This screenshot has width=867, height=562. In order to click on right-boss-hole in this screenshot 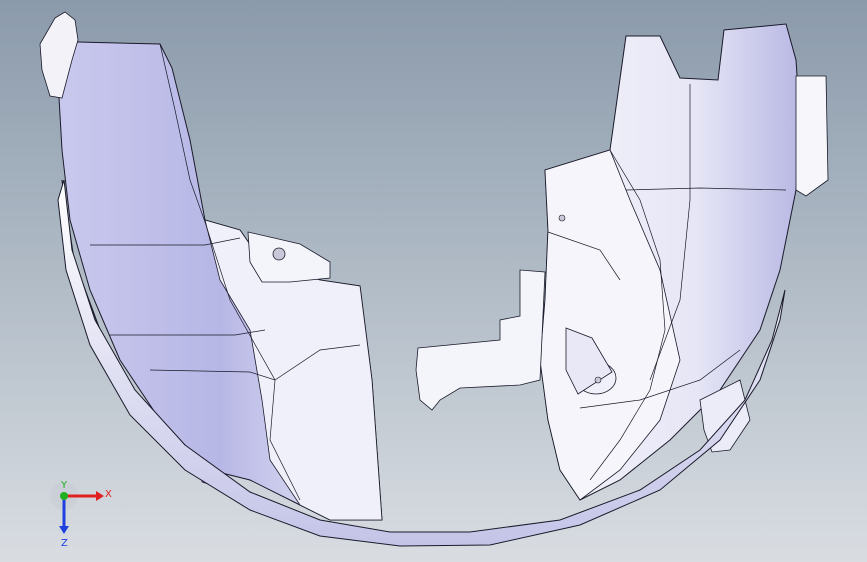, I will do `click(598, 380)`.